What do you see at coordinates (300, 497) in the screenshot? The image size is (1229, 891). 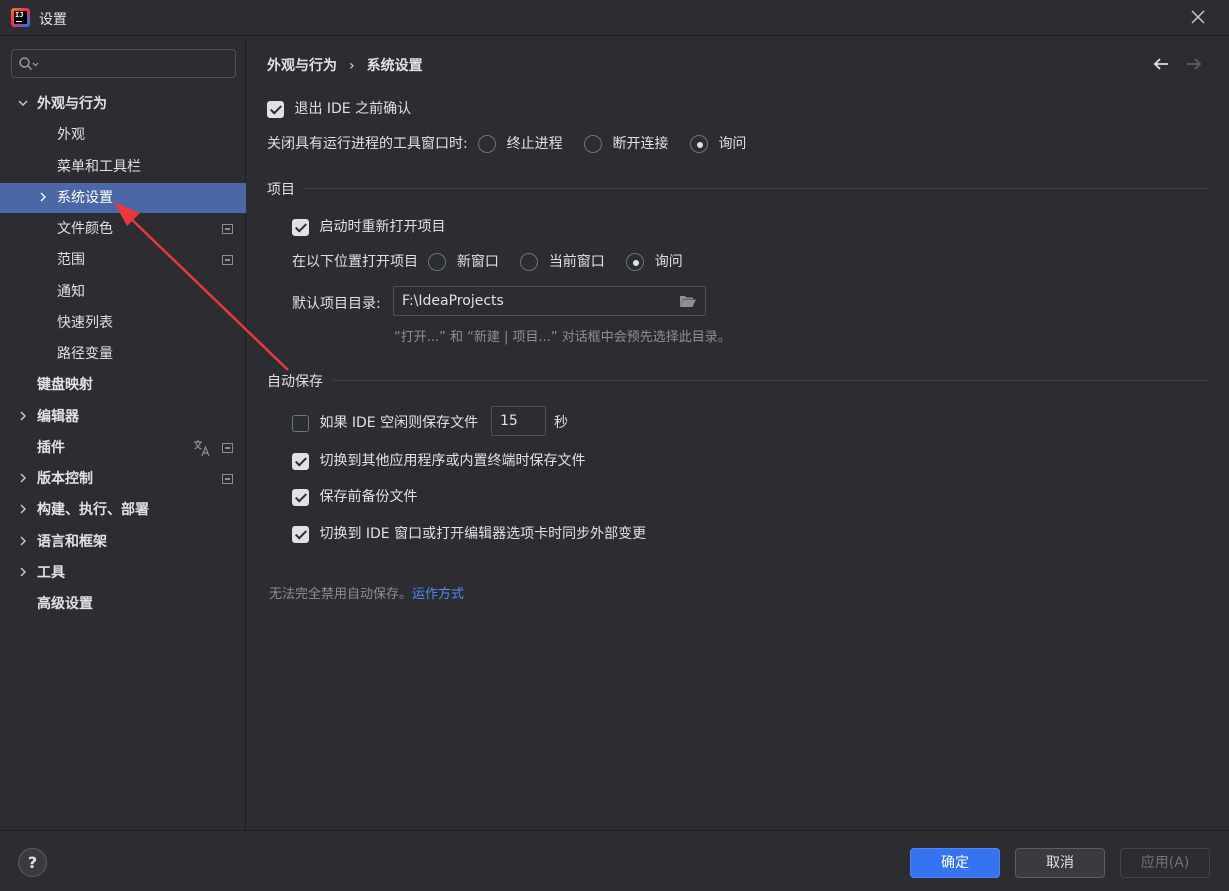 I see `backup-files-checkbox` at bounding box center [300, 497].